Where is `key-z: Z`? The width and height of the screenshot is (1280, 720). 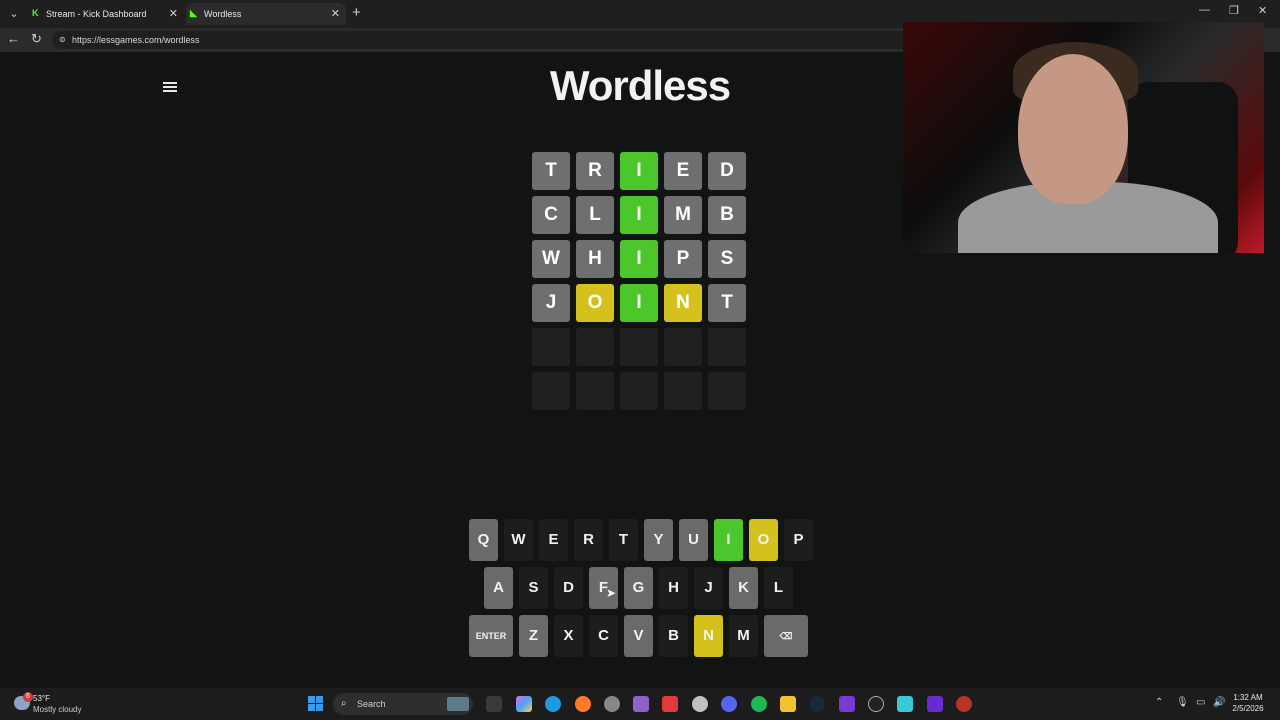
key-z: Z is located at coordinates (533, 636).